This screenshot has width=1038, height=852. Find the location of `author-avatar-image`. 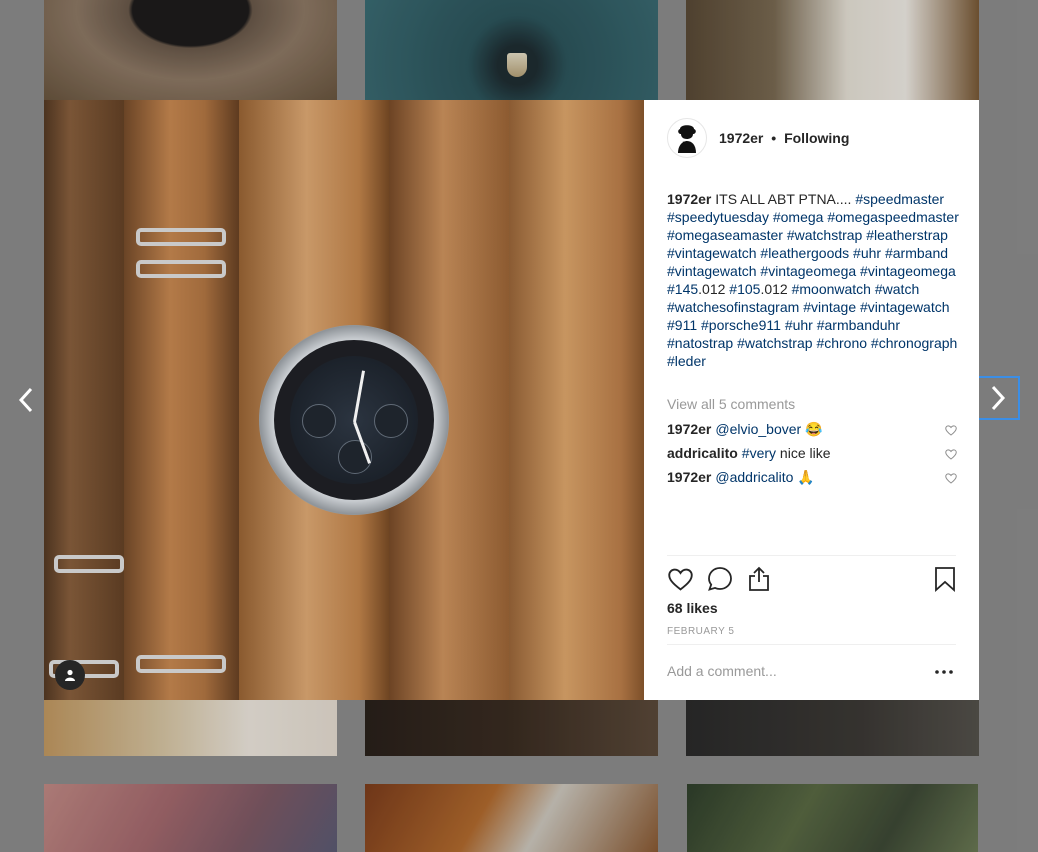

author-avatar-image is located at coordinates (687, 138).